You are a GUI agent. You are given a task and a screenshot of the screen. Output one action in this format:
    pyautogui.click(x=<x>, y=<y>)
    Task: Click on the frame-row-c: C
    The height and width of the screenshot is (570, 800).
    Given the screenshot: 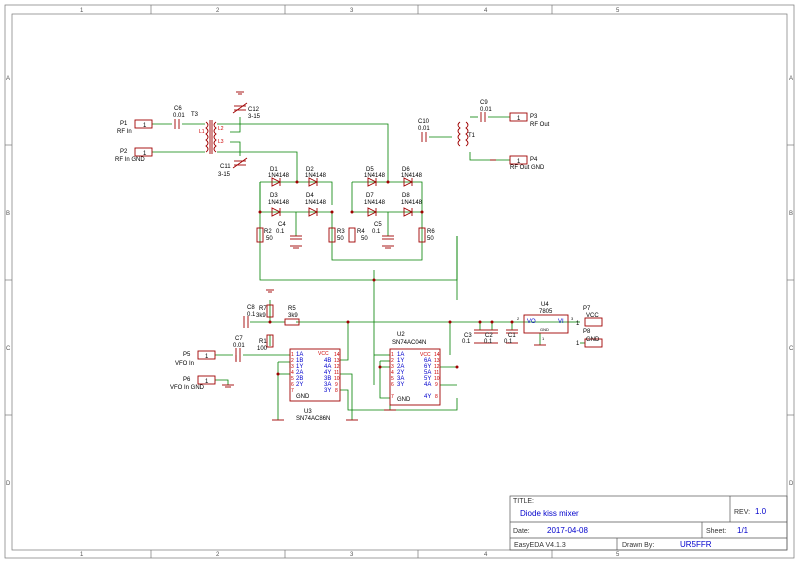 What is the action you would take?
    pyautogui.click(x=8, y=349)
    